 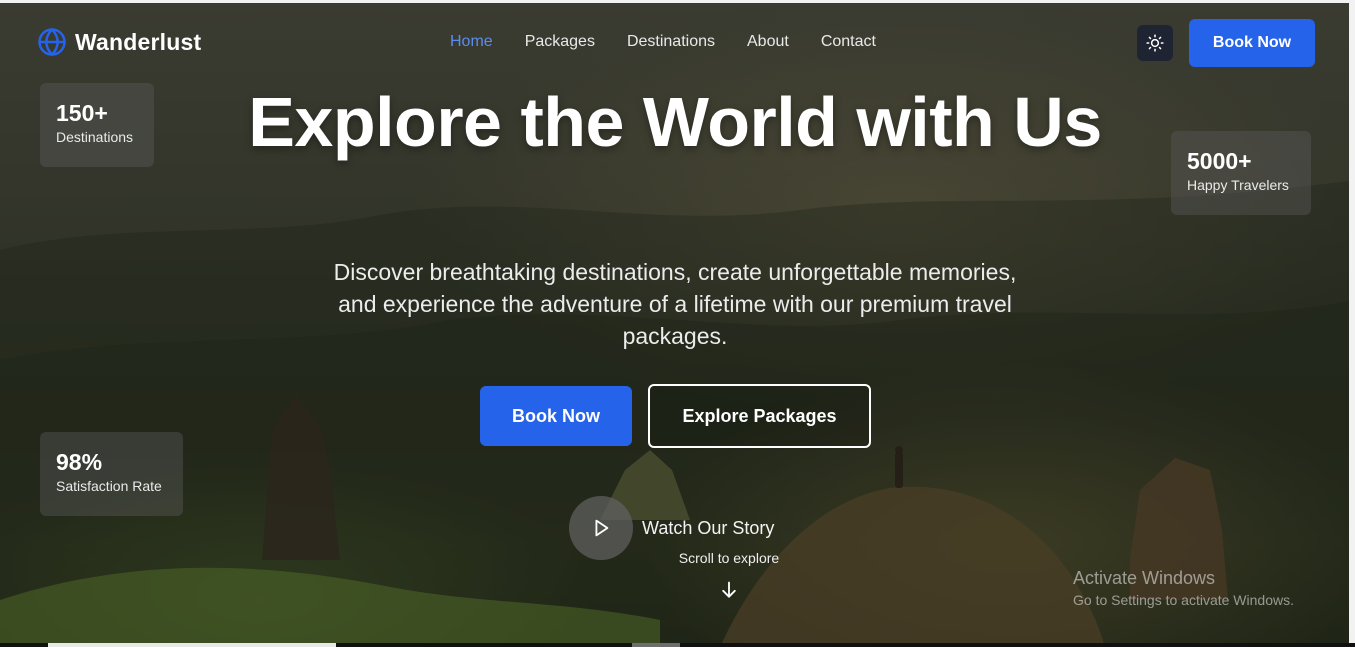 What do you see at coordinates (768, 42) in the screenshot?
I see `nav-link-about: About` at bounding box center [768, 42].